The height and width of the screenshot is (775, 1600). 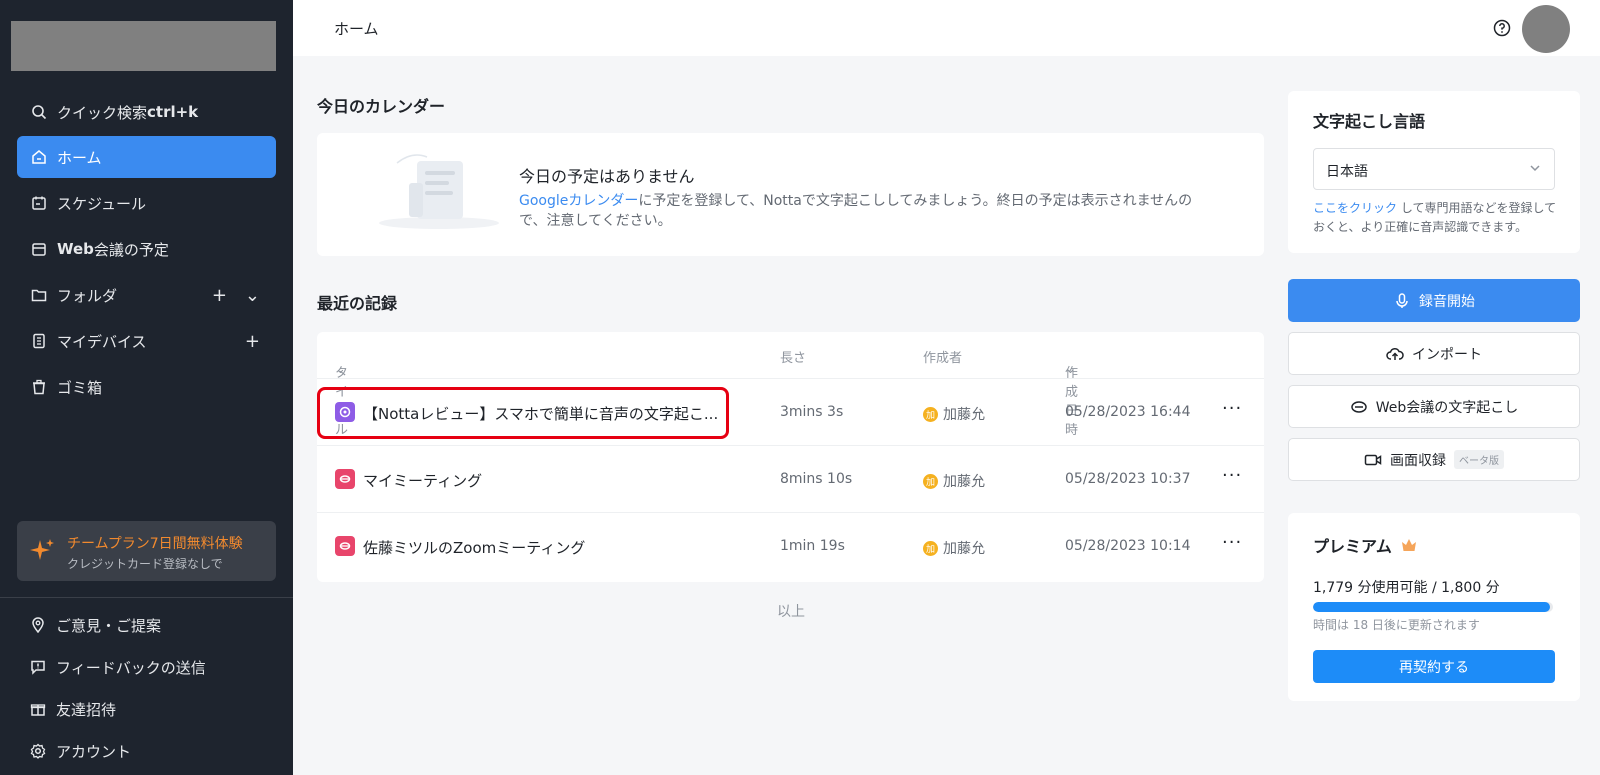 What do you see at coordinates (146, 597) in the screenshot?
I see `sidebar-divider` at bounding box center [146, 597].